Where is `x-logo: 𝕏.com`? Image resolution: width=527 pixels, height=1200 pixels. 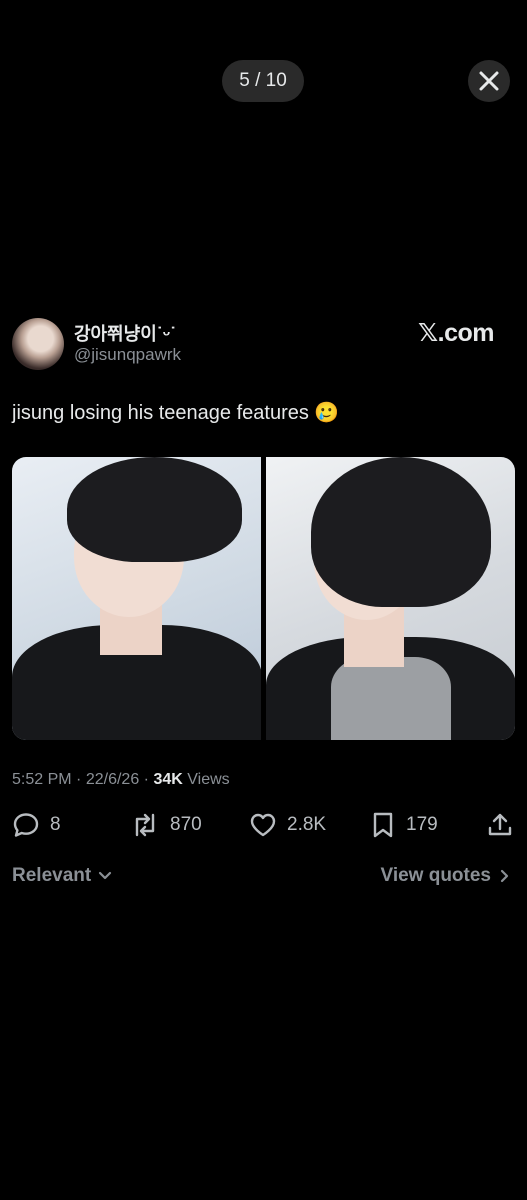 x-logo: 𝕏.com is located at coordinates (456, 333).